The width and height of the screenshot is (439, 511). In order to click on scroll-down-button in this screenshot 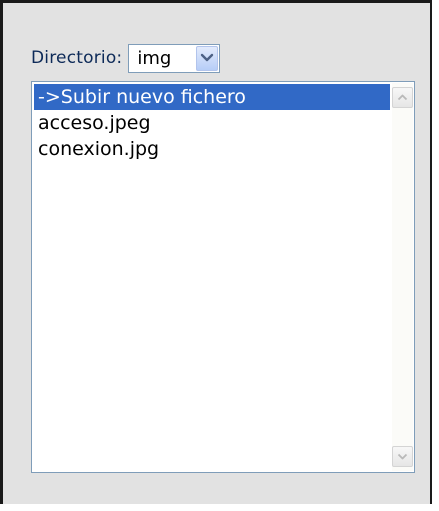, I will do `click(402, 456)`.